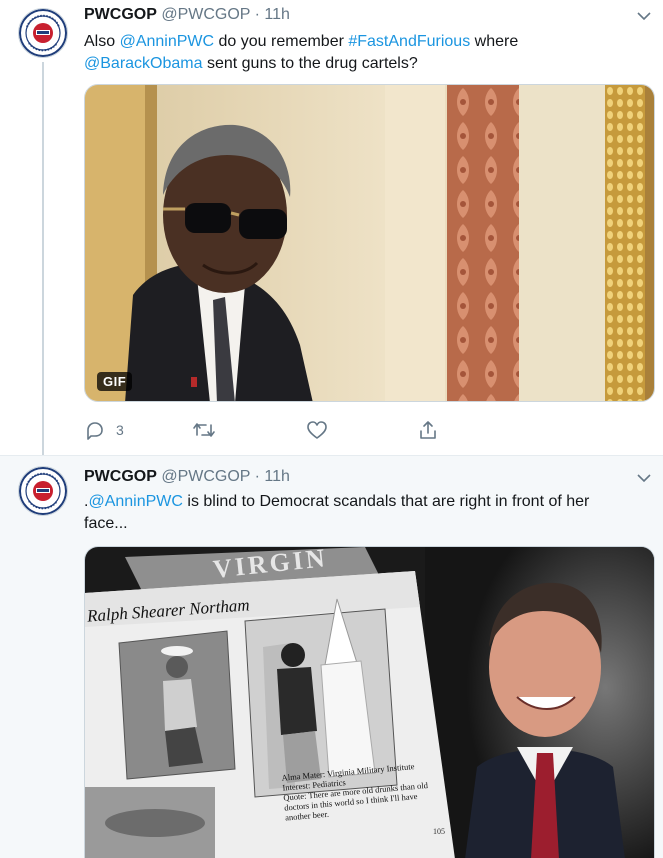 This screenshot has height=858, width=663. I want to click on thread-connector-line, so click(43, 259).